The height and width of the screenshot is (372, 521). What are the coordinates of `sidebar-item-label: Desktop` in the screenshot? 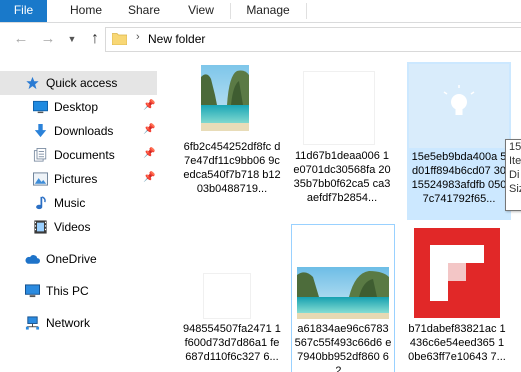 It's located at (76, 107).